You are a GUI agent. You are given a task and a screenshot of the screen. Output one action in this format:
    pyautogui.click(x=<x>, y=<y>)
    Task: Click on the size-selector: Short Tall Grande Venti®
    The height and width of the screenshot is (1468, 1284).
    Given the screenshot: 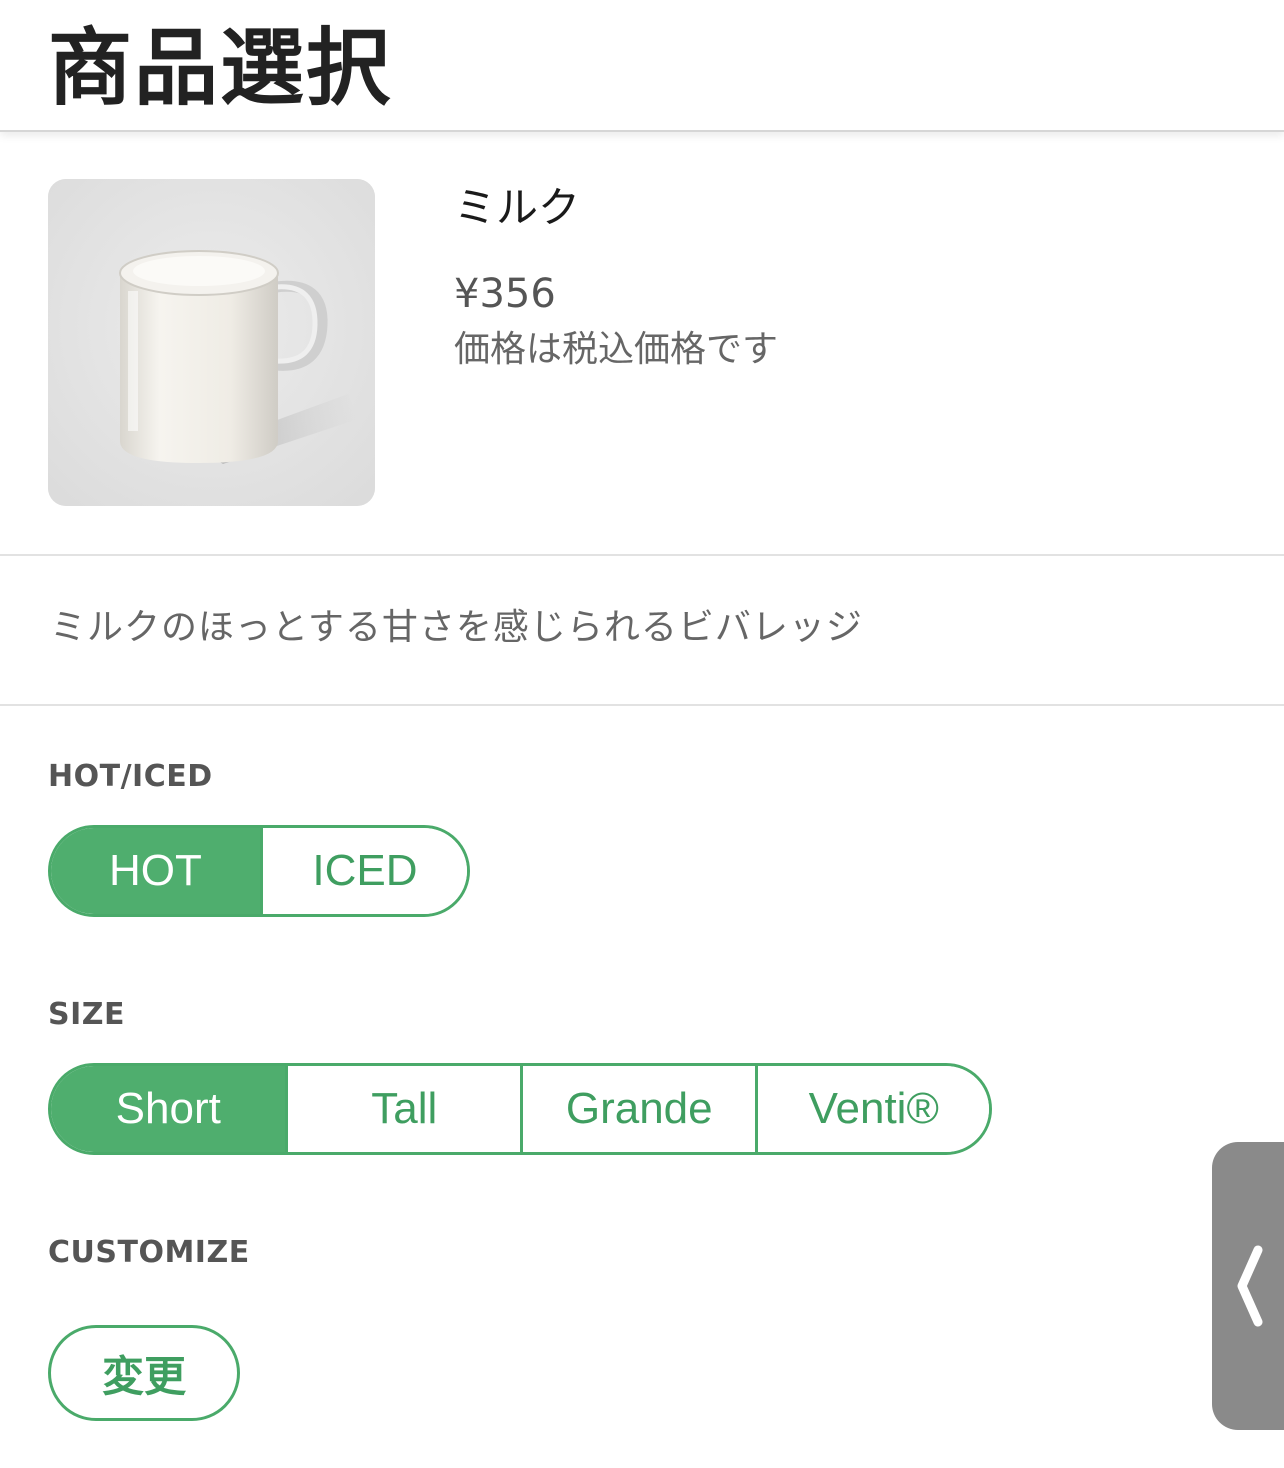 What is the action you would take?
    pyautogui.click(x=520, y=1109)
    